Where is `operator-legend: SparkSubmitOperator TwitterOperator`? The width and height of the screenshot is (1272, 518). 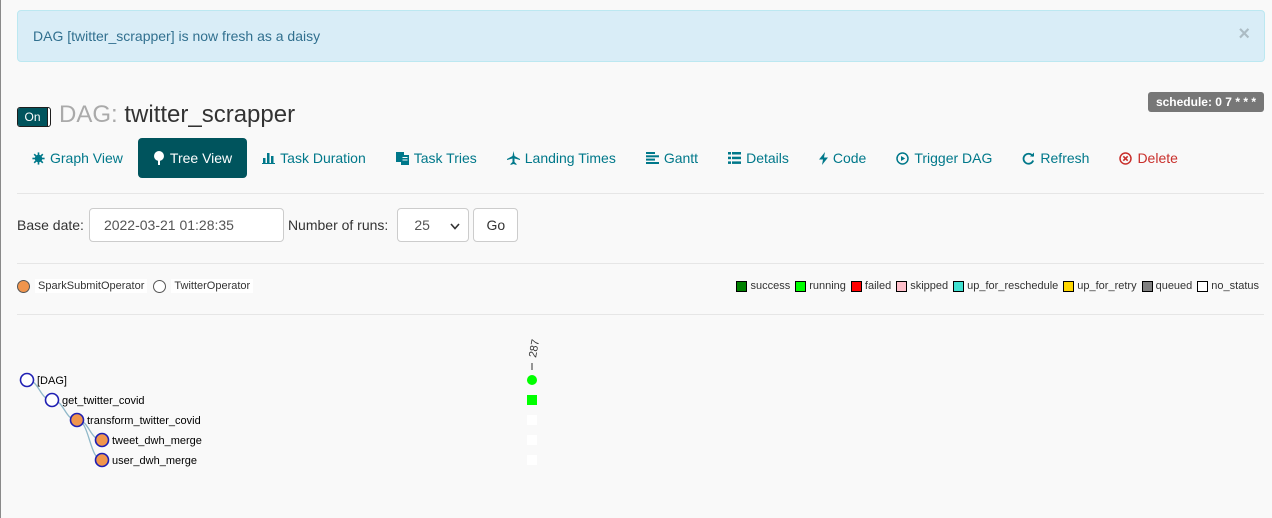 operator-legend: SparkSubmitOperator TwitterOperator is located at coordinates (138, 286).